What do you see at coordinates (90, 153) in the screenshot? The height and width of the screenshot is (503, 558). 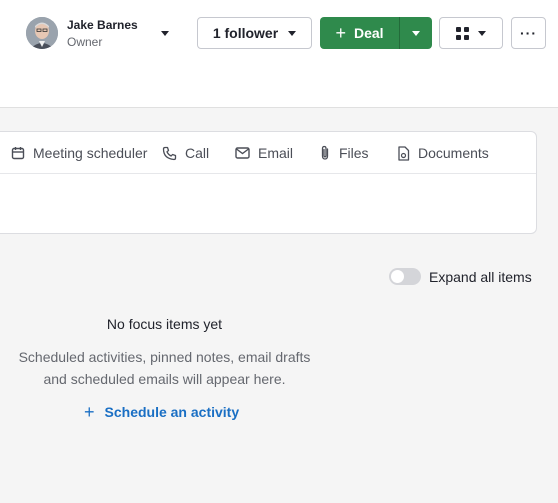 I see `tab-label: Meeting scheduler` at bounding box center [90, 153].